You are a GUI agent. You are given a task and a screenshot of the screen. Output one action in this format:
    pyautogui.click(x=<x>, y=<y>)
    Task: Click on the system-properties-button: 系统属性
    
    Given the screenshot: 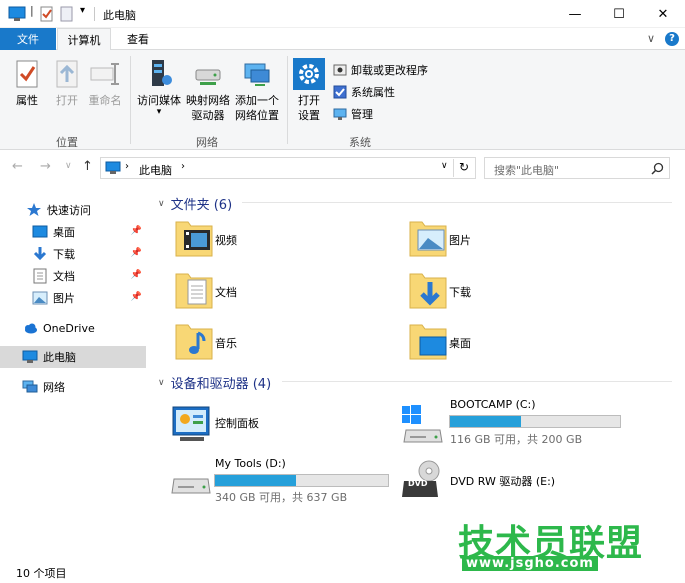 What is the action you would take?
    pyautogui.click(x=364, y=92)
    